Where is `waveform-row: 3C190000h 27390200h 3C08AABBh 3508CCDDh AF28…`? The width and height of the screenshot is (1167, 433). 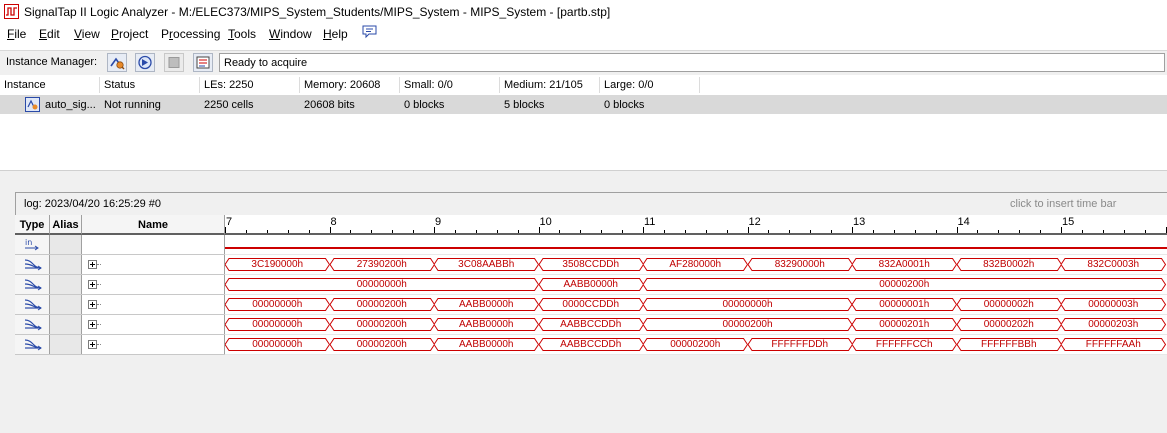
waveform-row: 3C190000h 27390200h 3C08AABBh 3508CCDDh AF28… is located at coordinates (696, 265).